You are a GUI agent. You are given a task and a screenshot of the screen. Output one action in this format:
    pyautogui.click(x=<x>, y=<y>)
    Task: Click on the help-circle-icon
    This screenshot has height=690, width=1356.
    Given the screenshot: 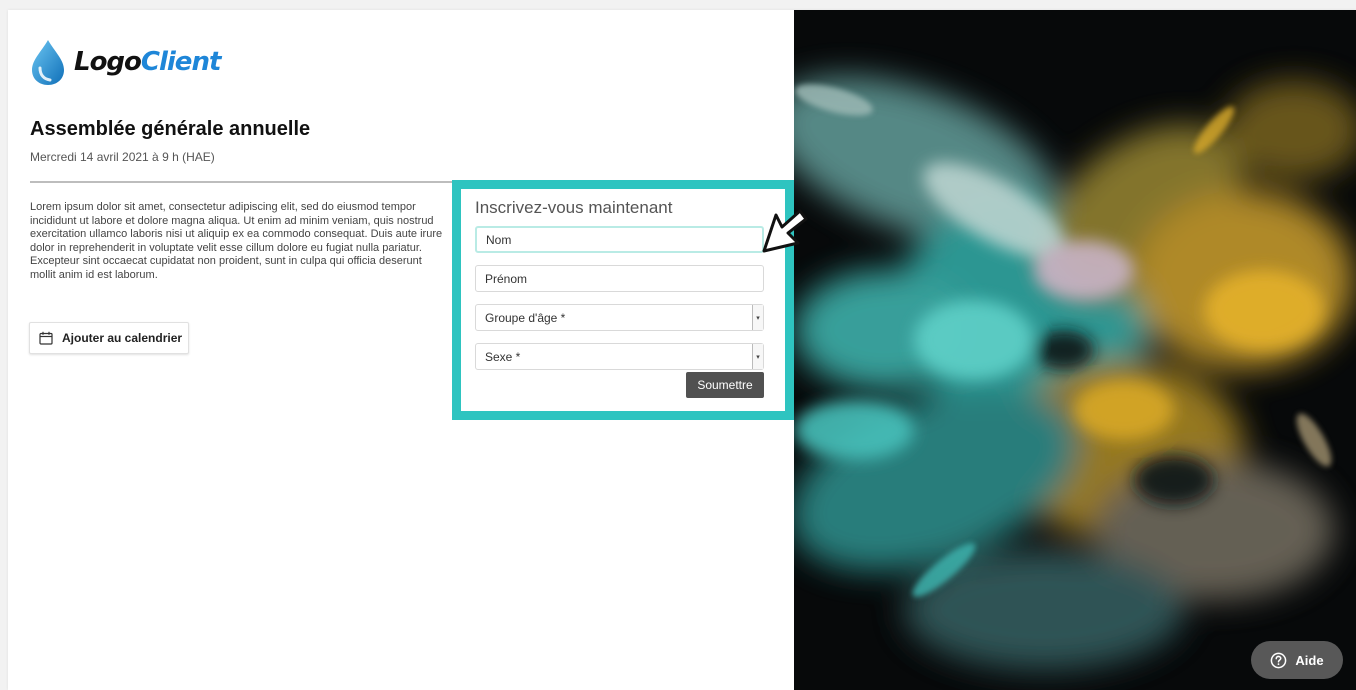 What is the action you would take?
    pyautogui.click(x=1279, y=660)
    